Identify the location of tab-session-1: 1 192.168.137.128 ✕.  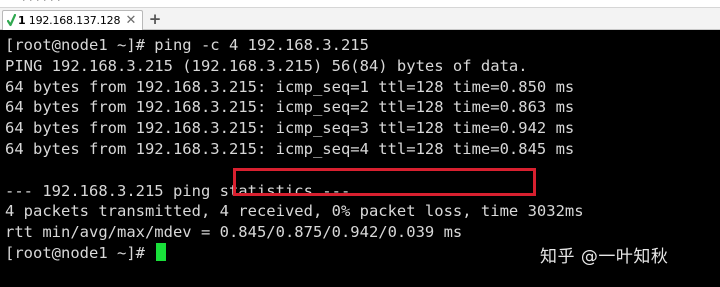
(72, 20).